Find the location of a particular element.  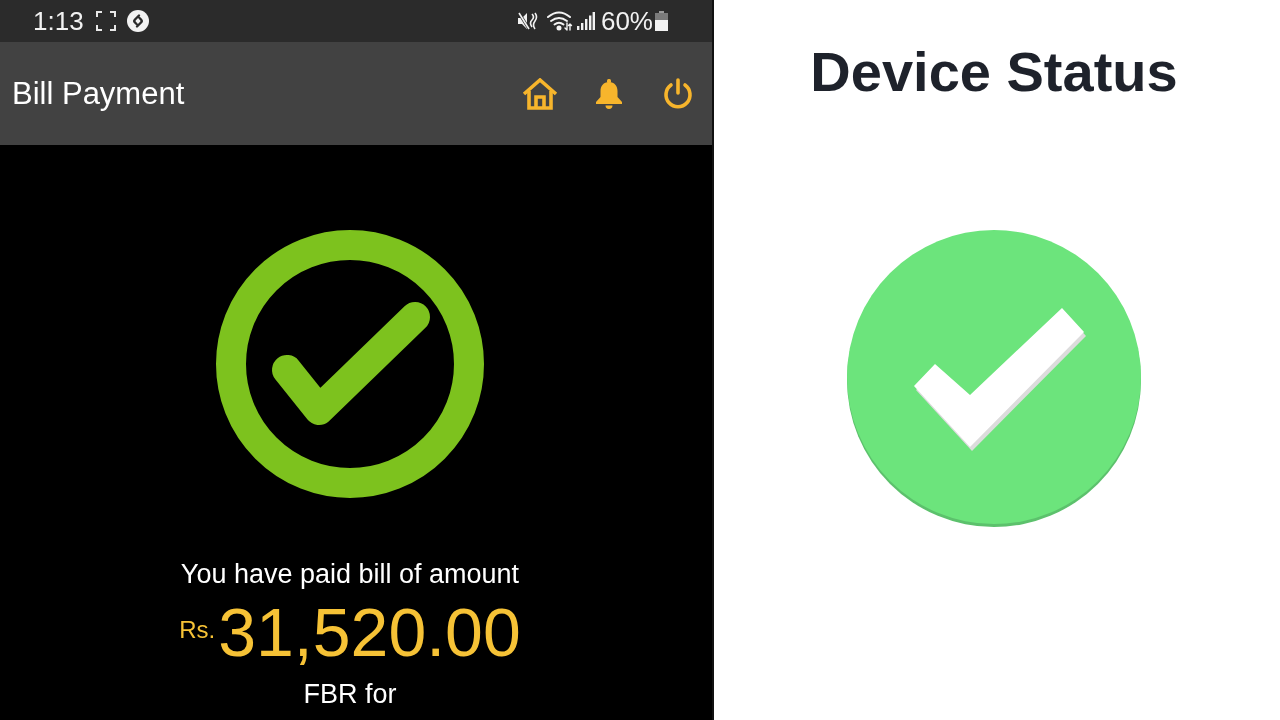

wifi-icon is located at coordinates (559, 21).